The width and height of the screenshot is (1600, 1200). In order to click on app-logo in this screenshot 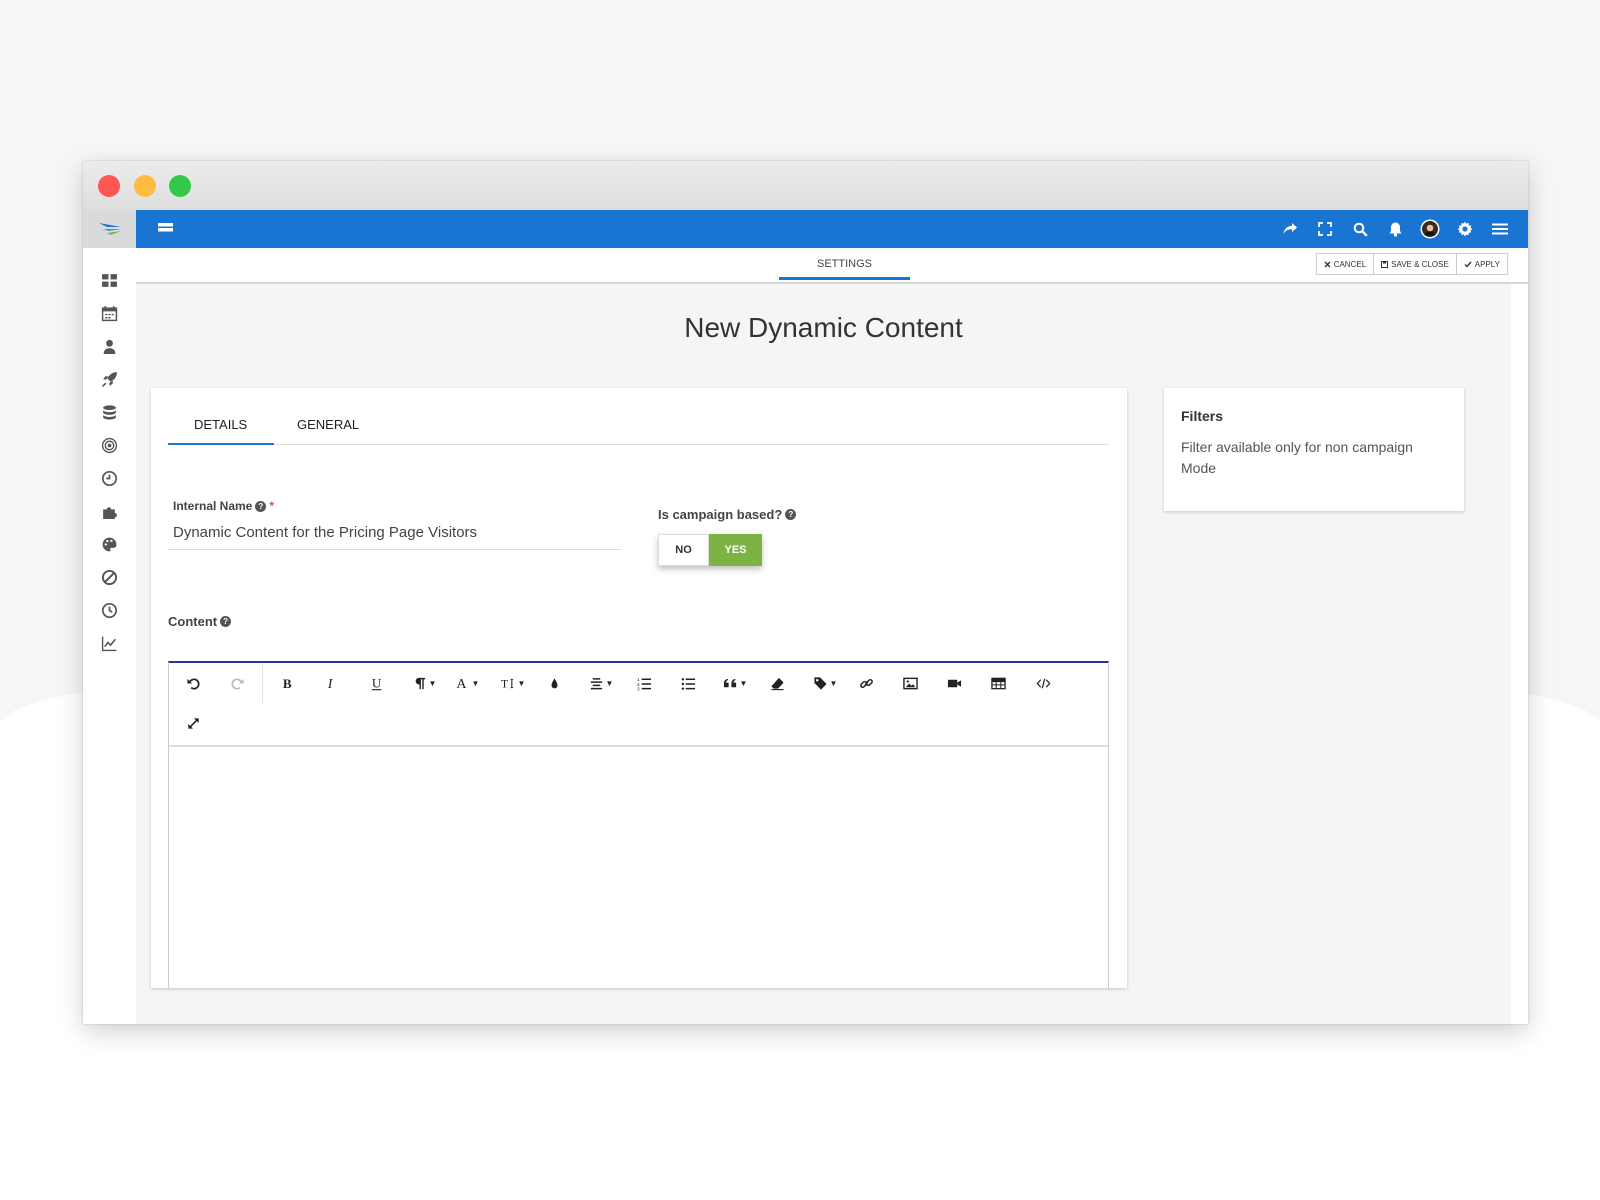, I will do `click(109, 229)`.